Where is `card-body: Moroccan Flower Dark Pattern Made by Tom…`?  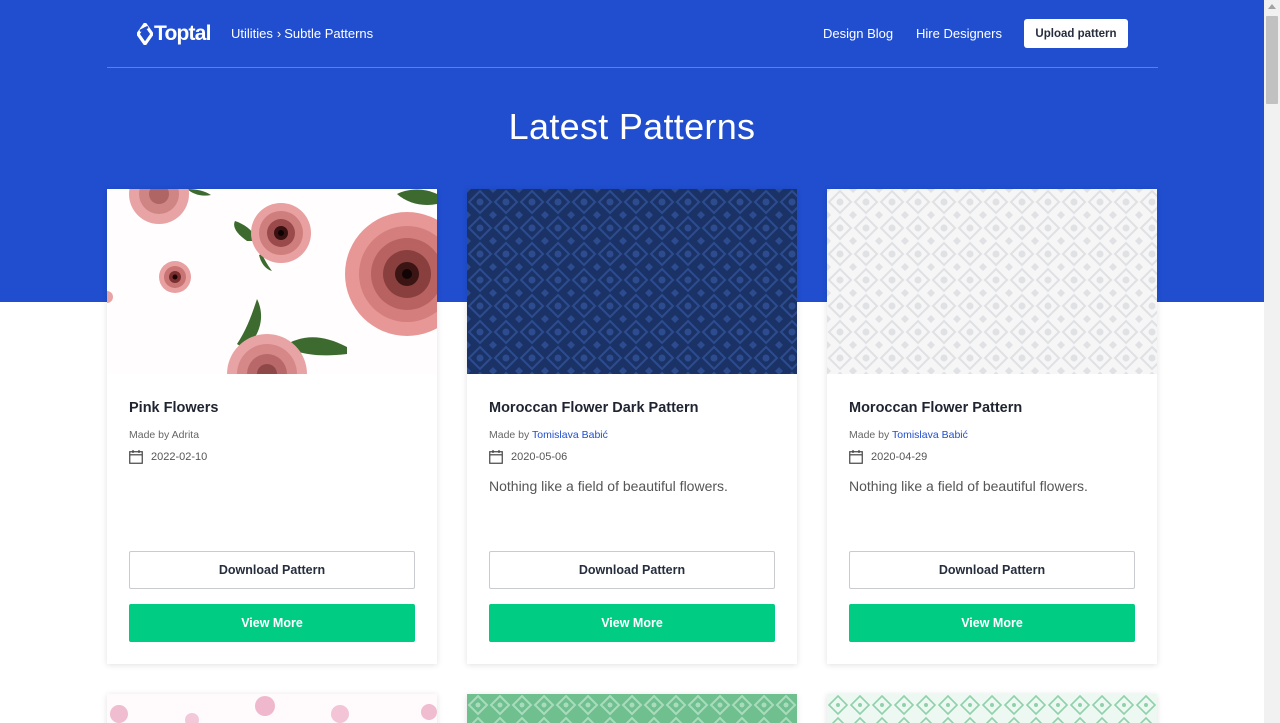 card-body: Moroccan Flower Dark Pattern Made by Tom… is located at coordinates (632, 434).